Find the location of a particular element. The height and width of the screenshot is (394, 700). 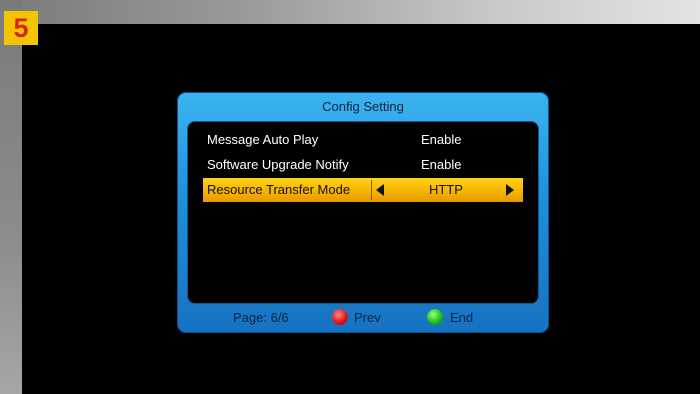

setting-value: HTTP is located at coordinates (446, 189).